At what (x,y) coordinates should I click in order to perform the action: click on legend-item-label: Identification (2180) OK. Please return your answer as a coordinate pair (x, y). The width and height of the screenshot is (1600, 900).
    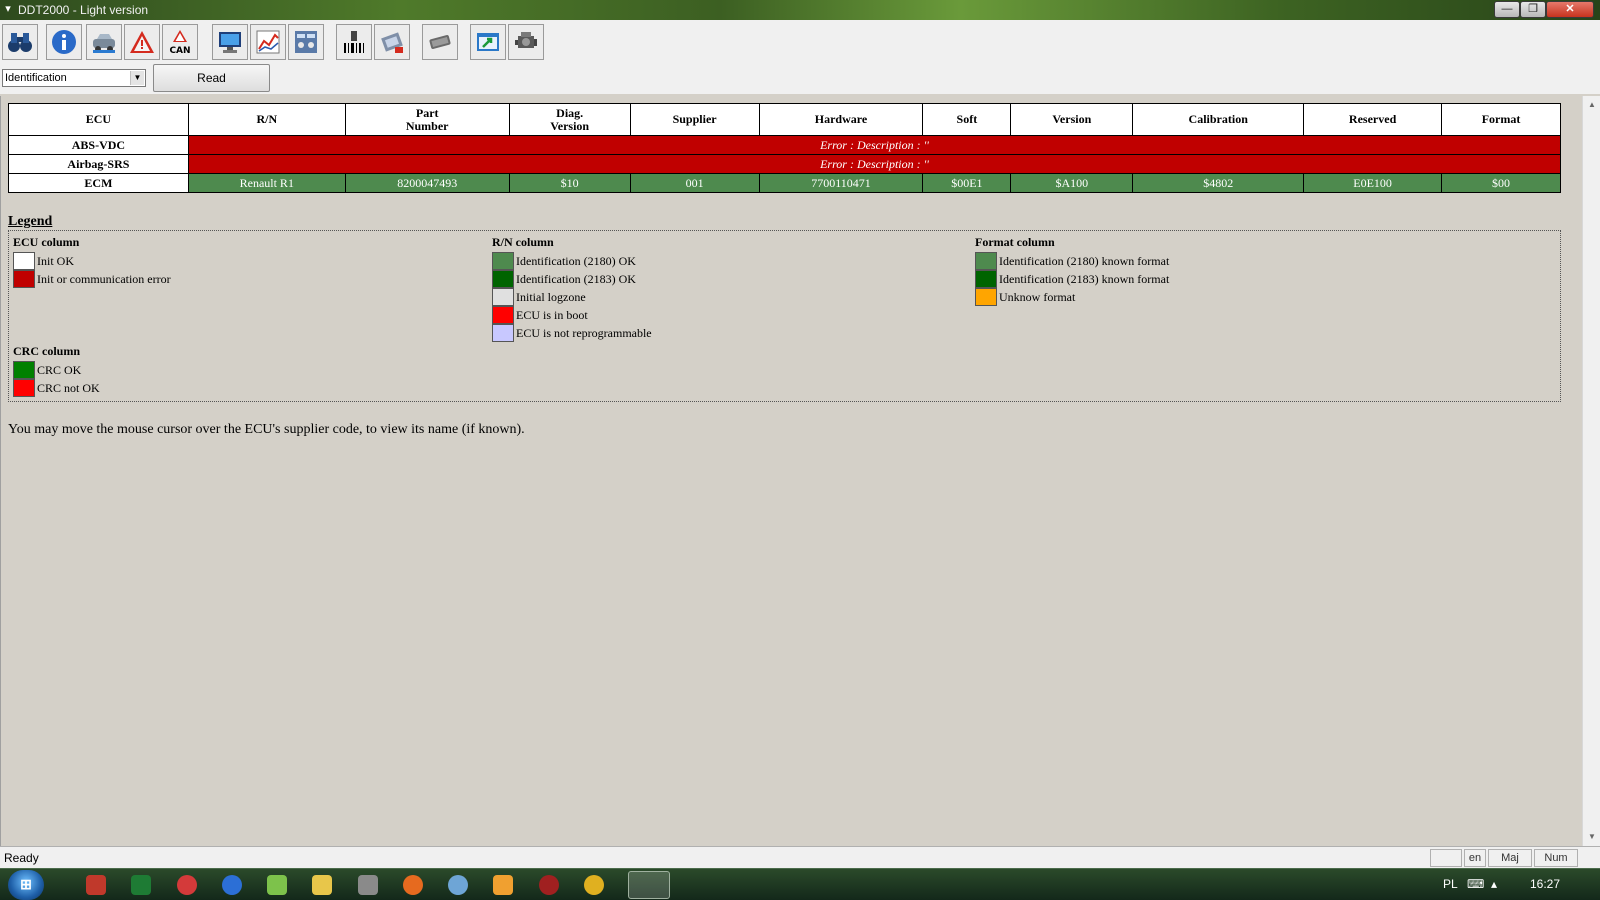
    Looking at the image, I should click on (576, 261).